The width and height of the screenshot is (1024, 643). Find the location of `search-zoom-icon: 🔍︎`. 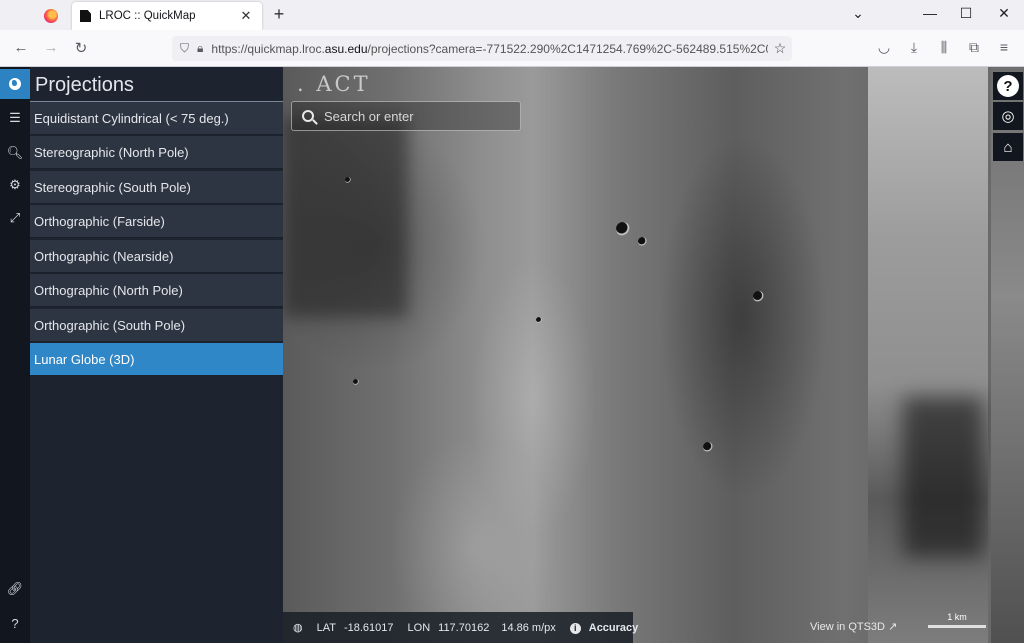

search-zoom-icon: 🔍︎ is located at coordinates (15, 153).